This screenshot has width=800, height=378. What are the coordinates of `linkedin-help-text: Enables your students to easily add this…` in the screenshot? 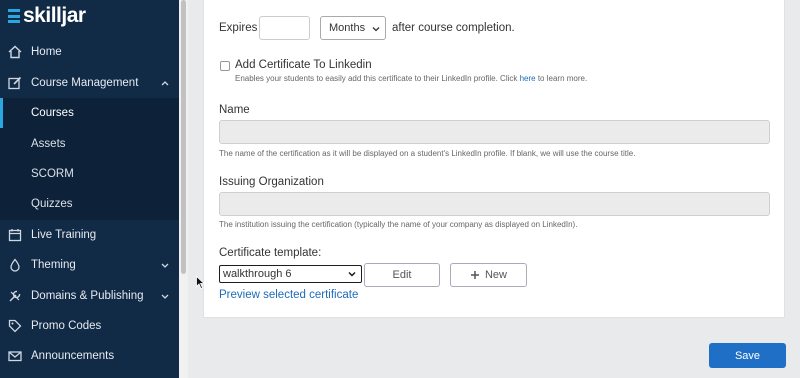 It's located at (411, 78).